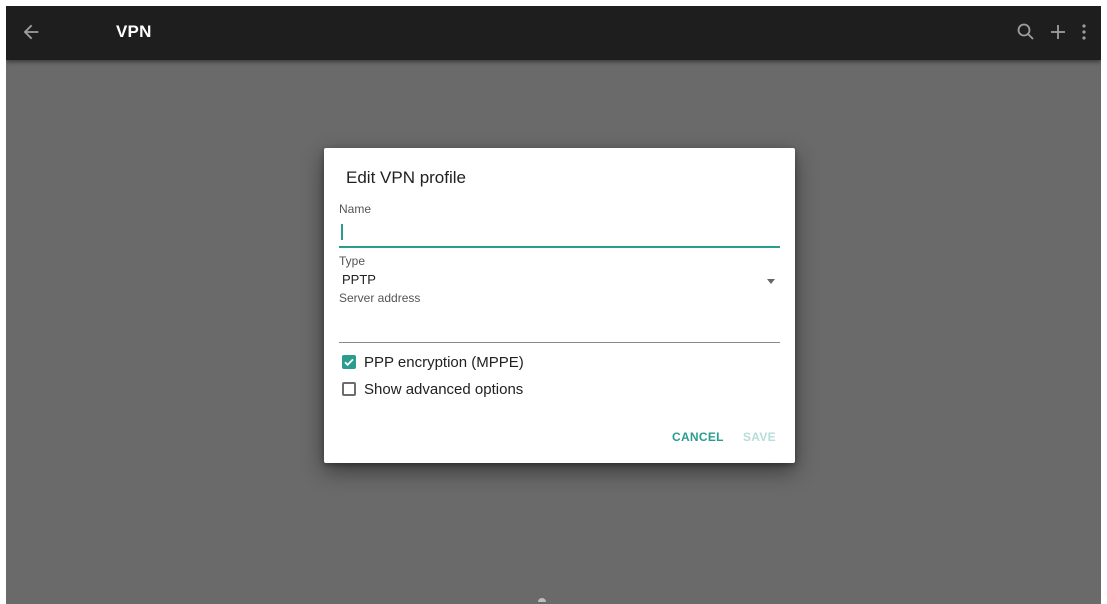 The width and height of the screenshot is (1107, 604). What do you see at coordinates (559, 329) in the screenshot?
I see `server-address-input` at bounding box center [559, 329].